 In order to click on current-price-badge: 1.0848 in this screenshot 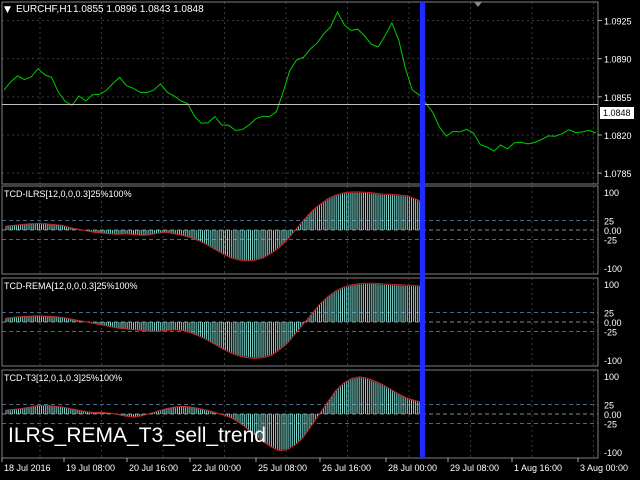, I will do `click(617, 113)`.